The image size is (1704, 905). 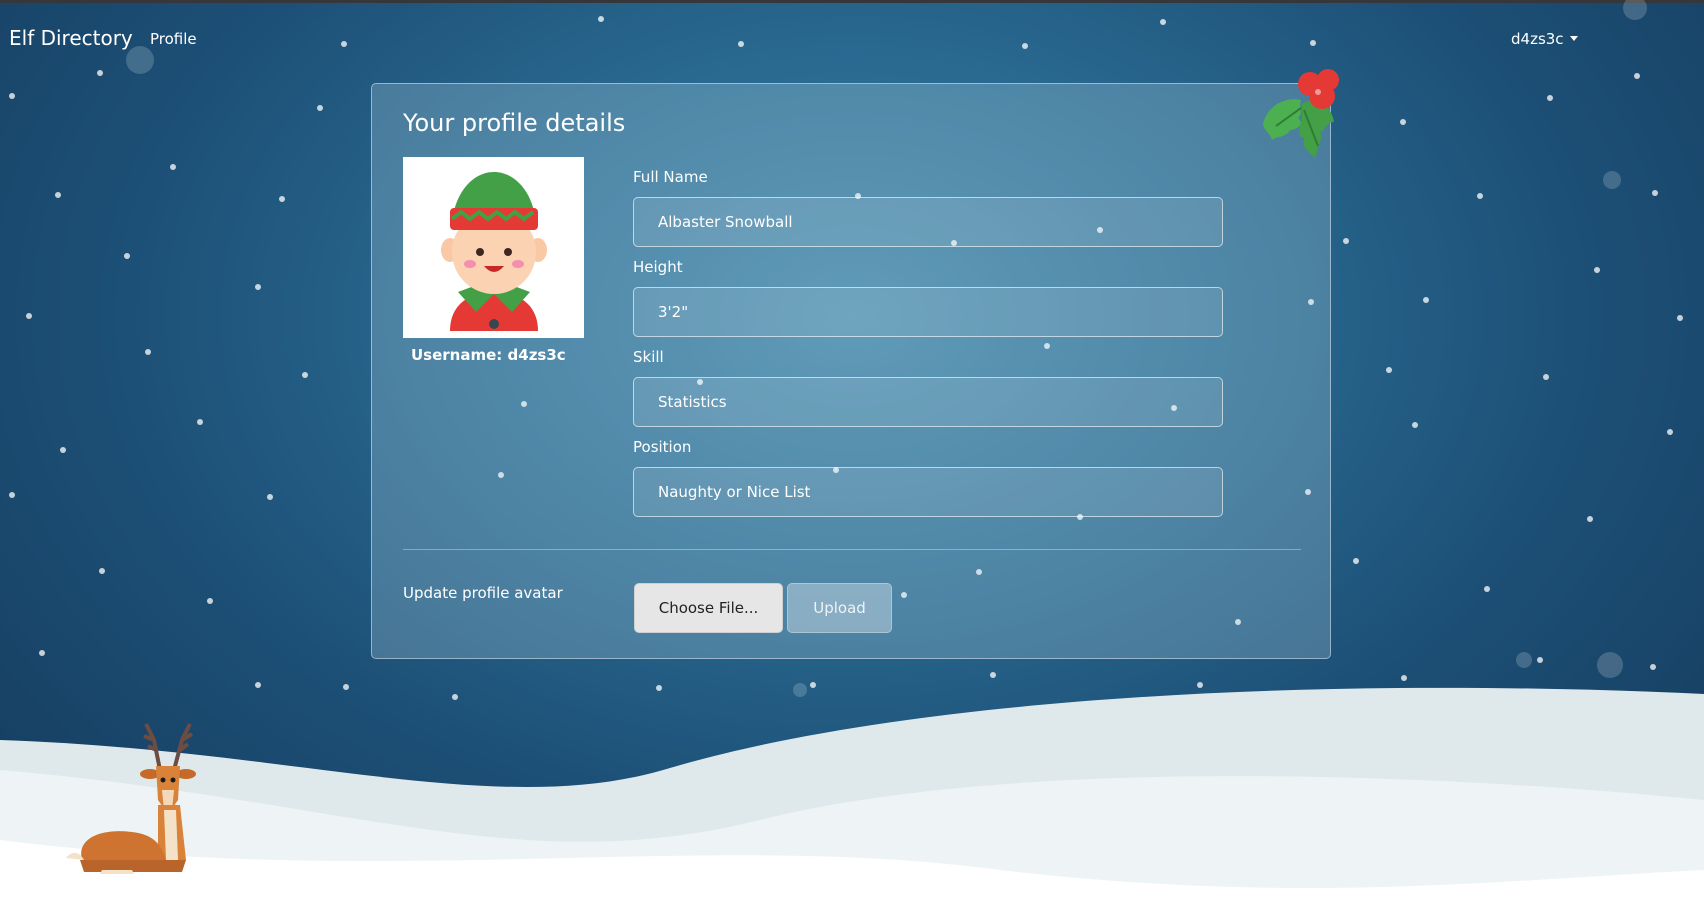 I want to click on elf-avatar-icon, so click(x=493, y=247).